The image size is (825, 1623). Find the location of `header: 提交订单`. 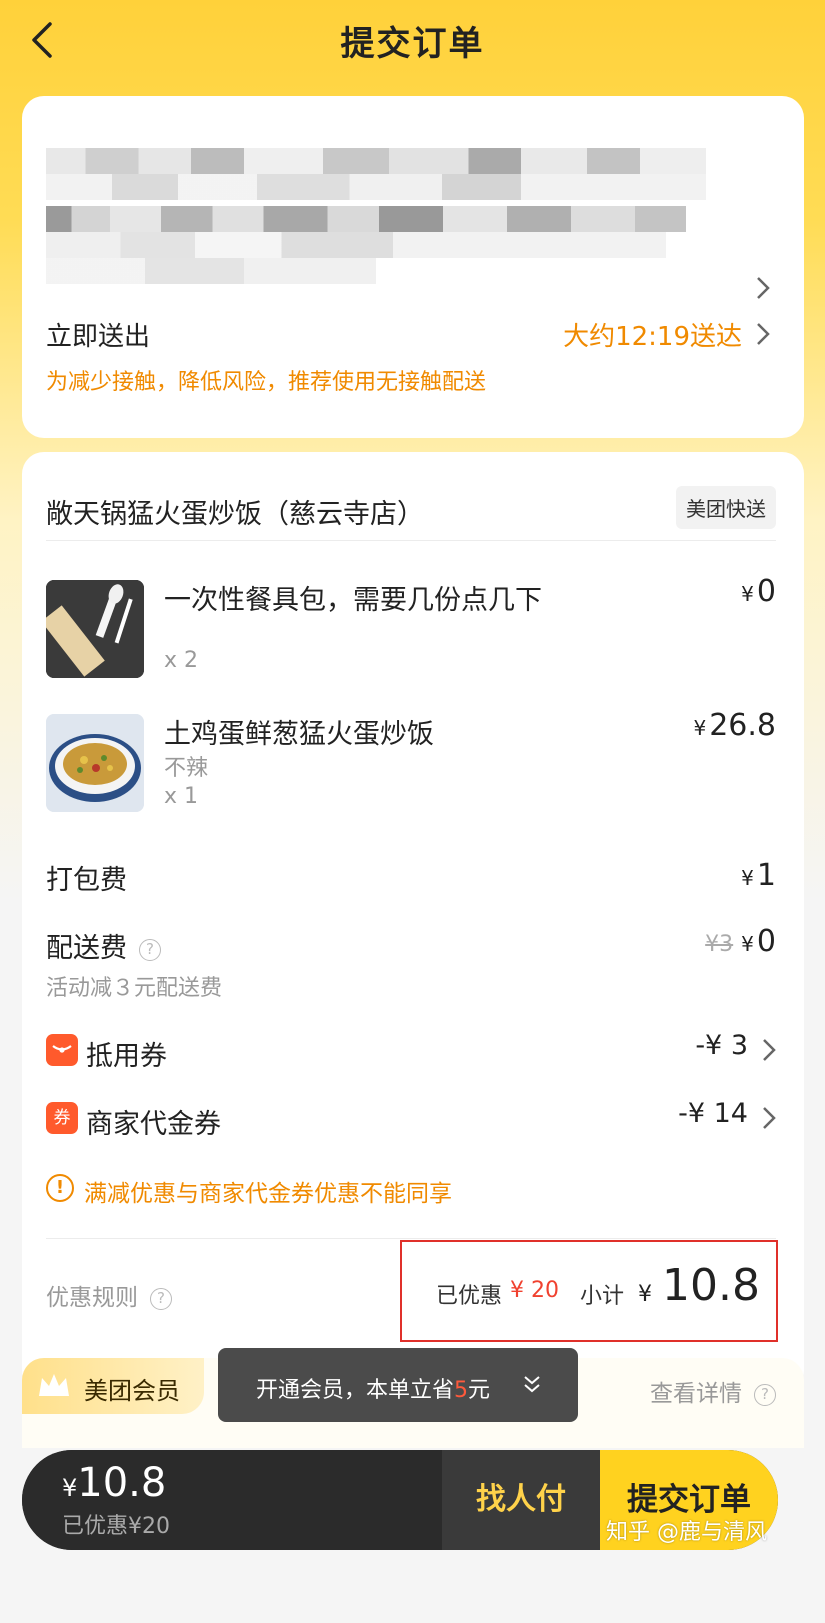

header: 提交订单 is located at coordinates (412, 40).